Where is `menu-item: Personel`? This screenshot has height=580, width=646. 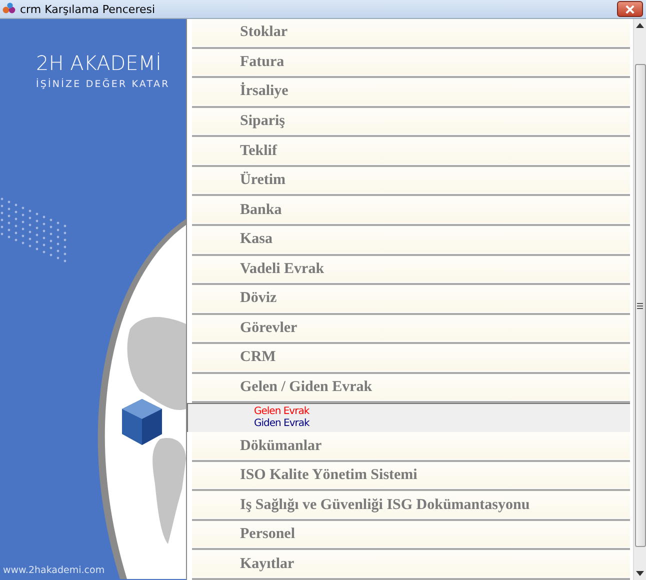 menu-item: Personel is located at coordinates (411, 535).